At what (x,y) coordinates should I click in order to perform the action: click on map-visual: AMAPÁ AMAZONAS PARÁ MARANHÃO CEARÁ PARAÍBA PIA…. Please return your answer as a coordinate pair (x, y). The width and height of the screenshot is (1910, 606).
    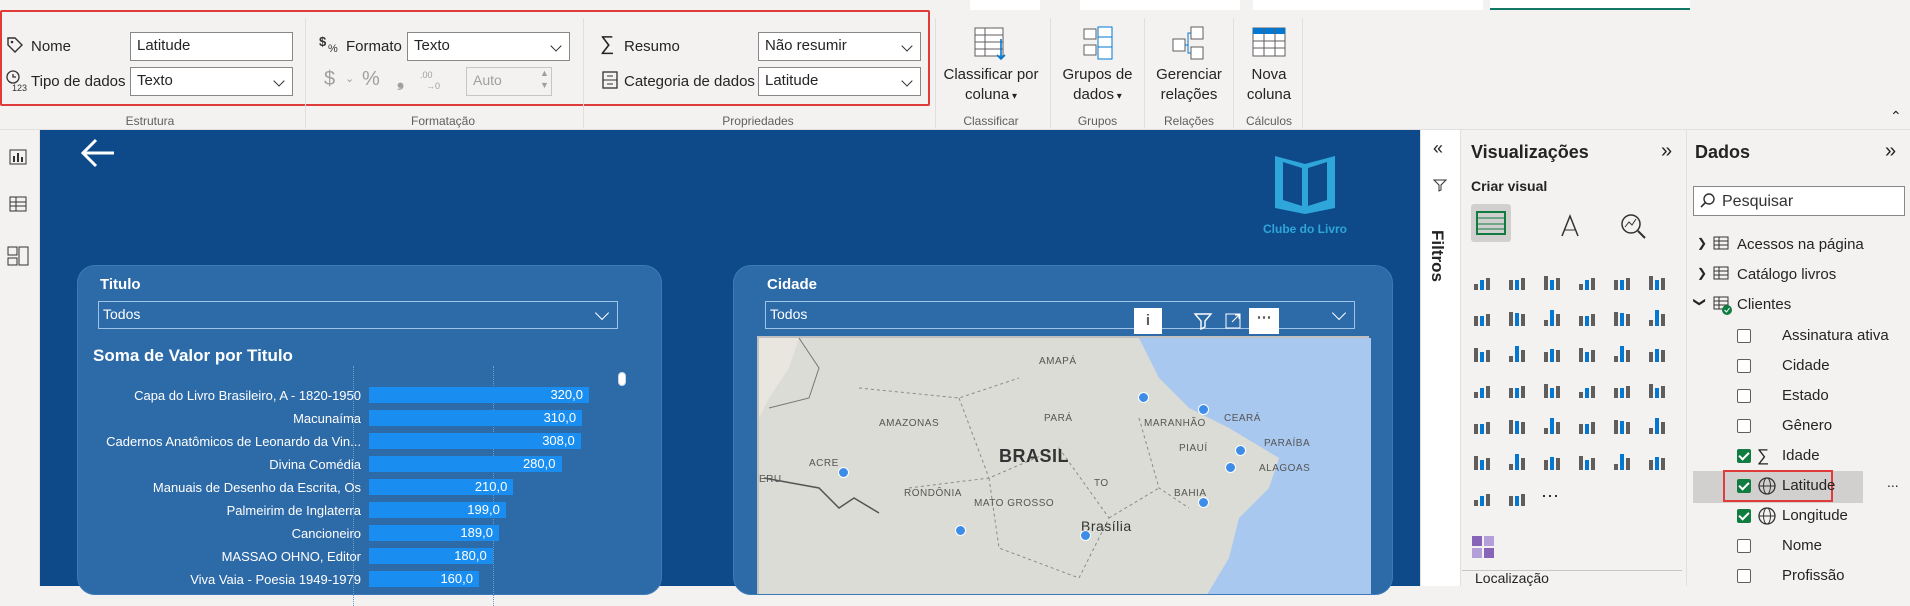
    Looking at the image, I should click on (1064, 465).